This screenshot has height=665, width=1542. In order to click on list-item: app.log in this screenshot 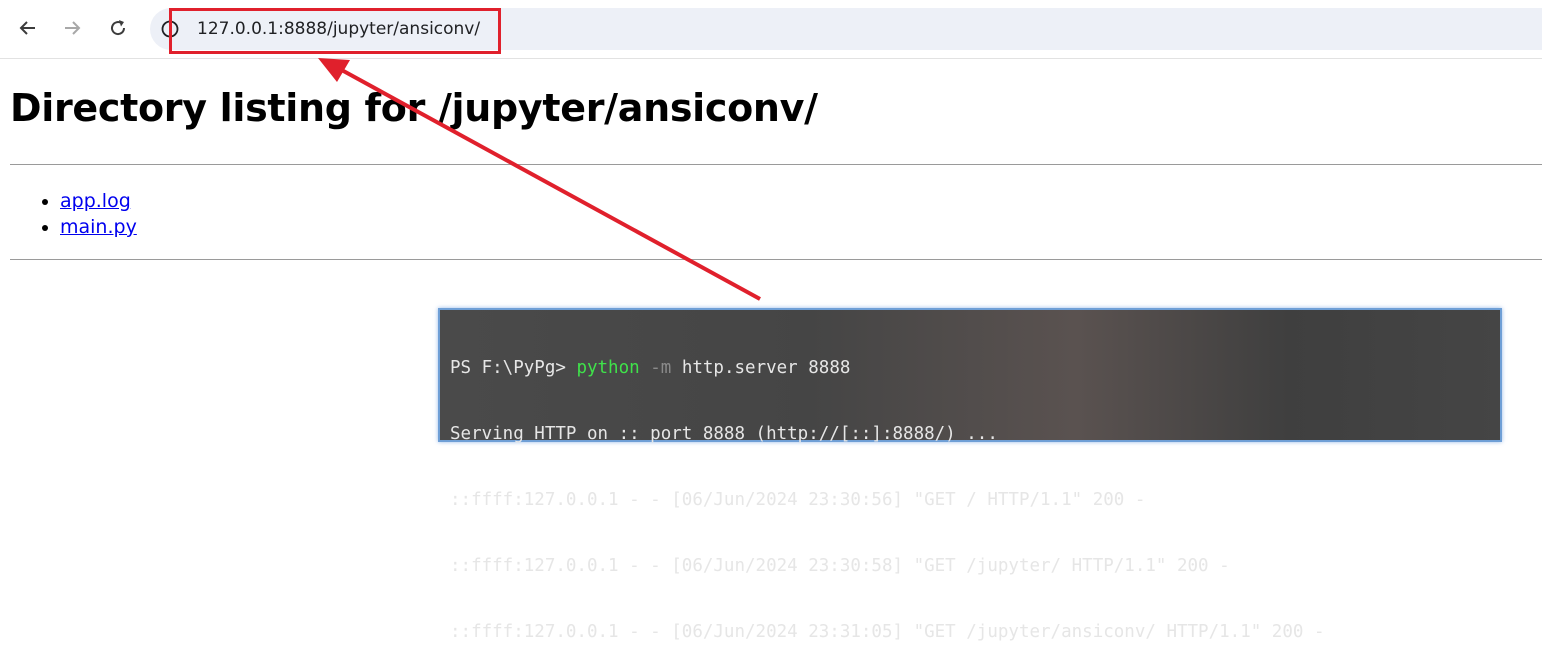, I will do `click(98, 201)`.